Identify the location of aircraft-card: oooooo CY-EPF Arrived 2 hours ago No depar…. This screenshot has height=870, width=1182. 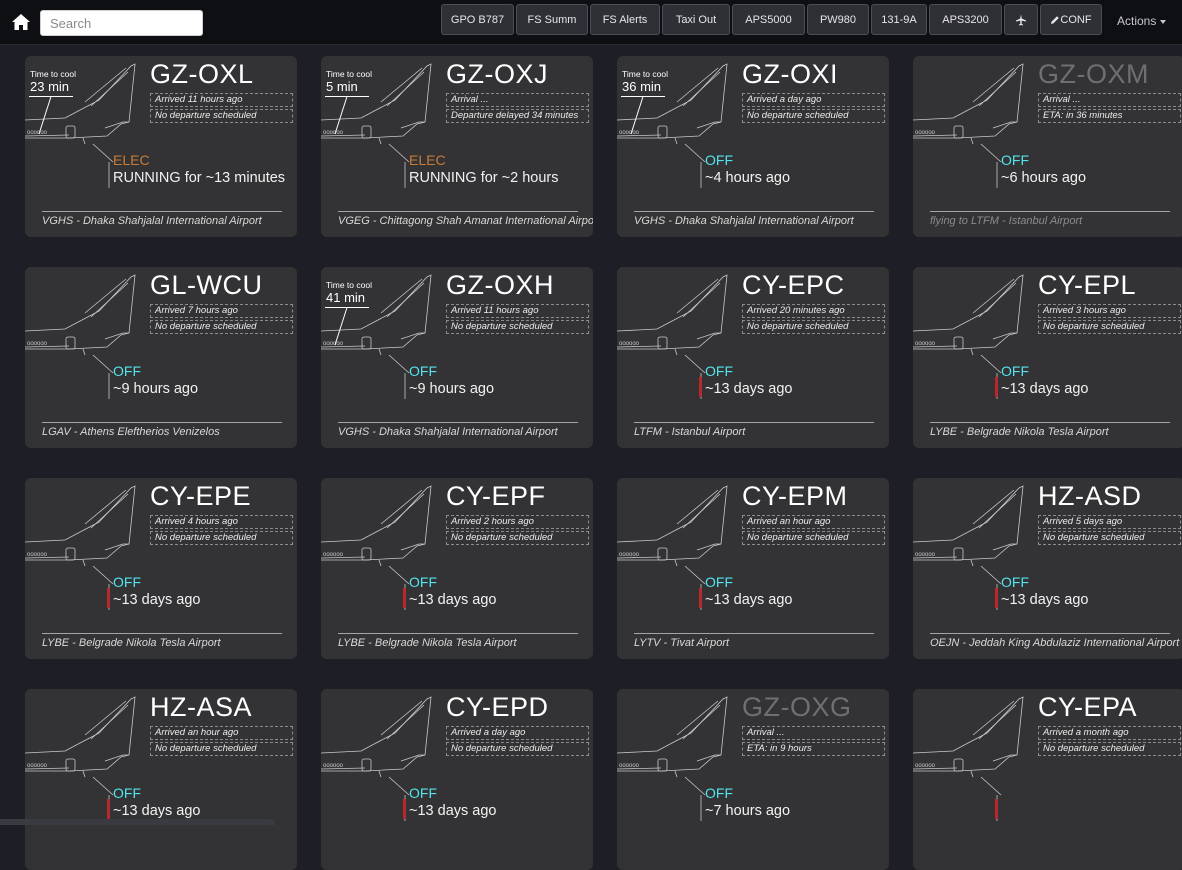
(457, 568).